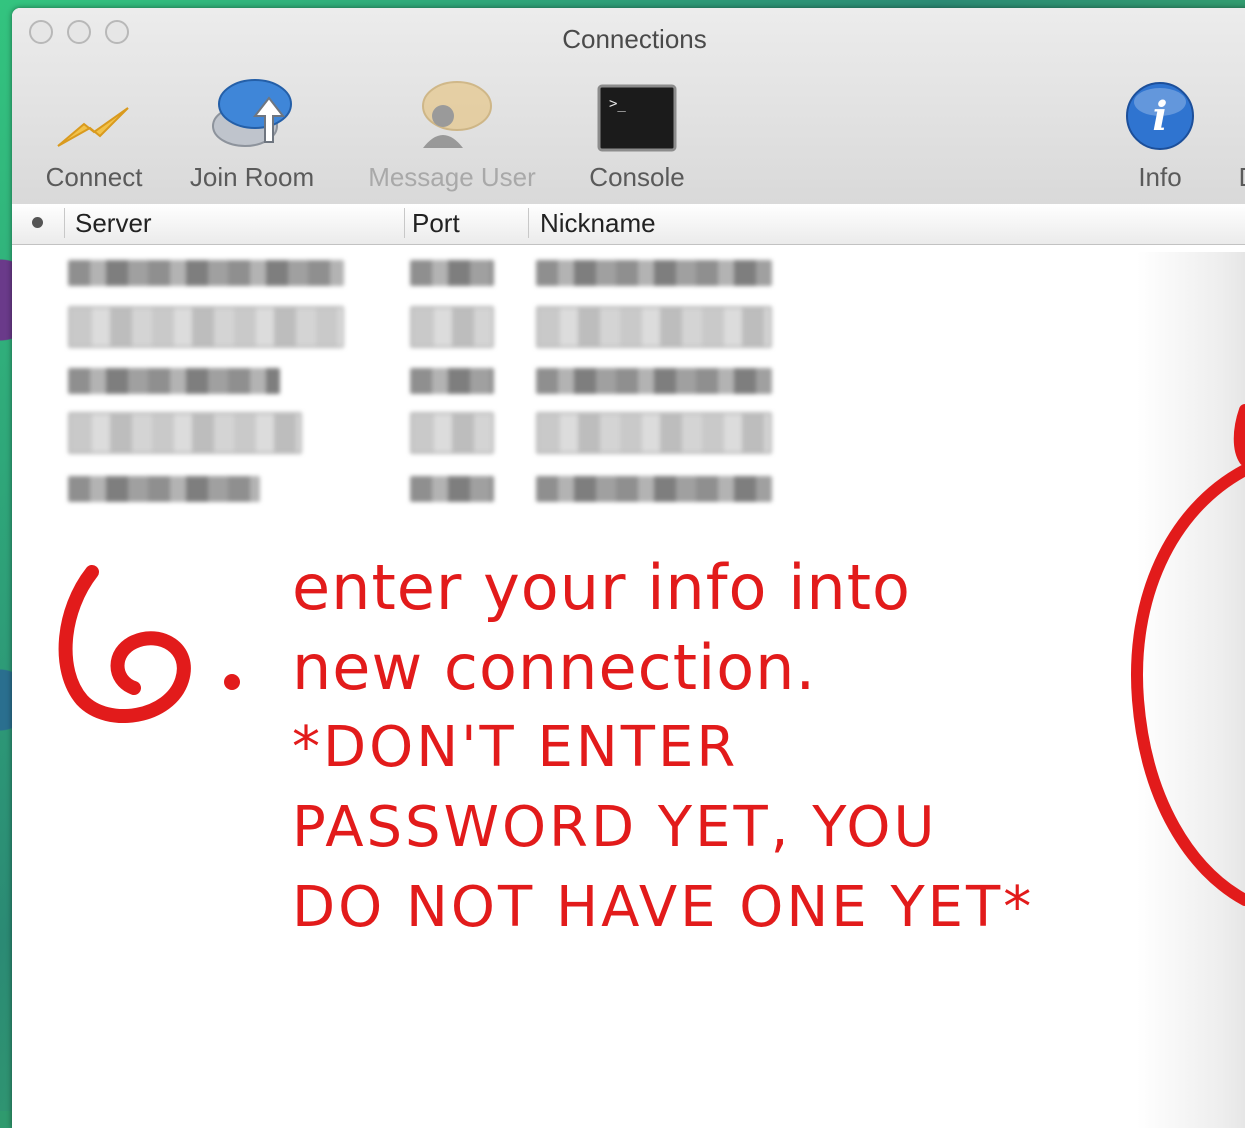 The image size is (1245, 1128). I want to click on toolbar-item-partial: D, so click(1236, 134).